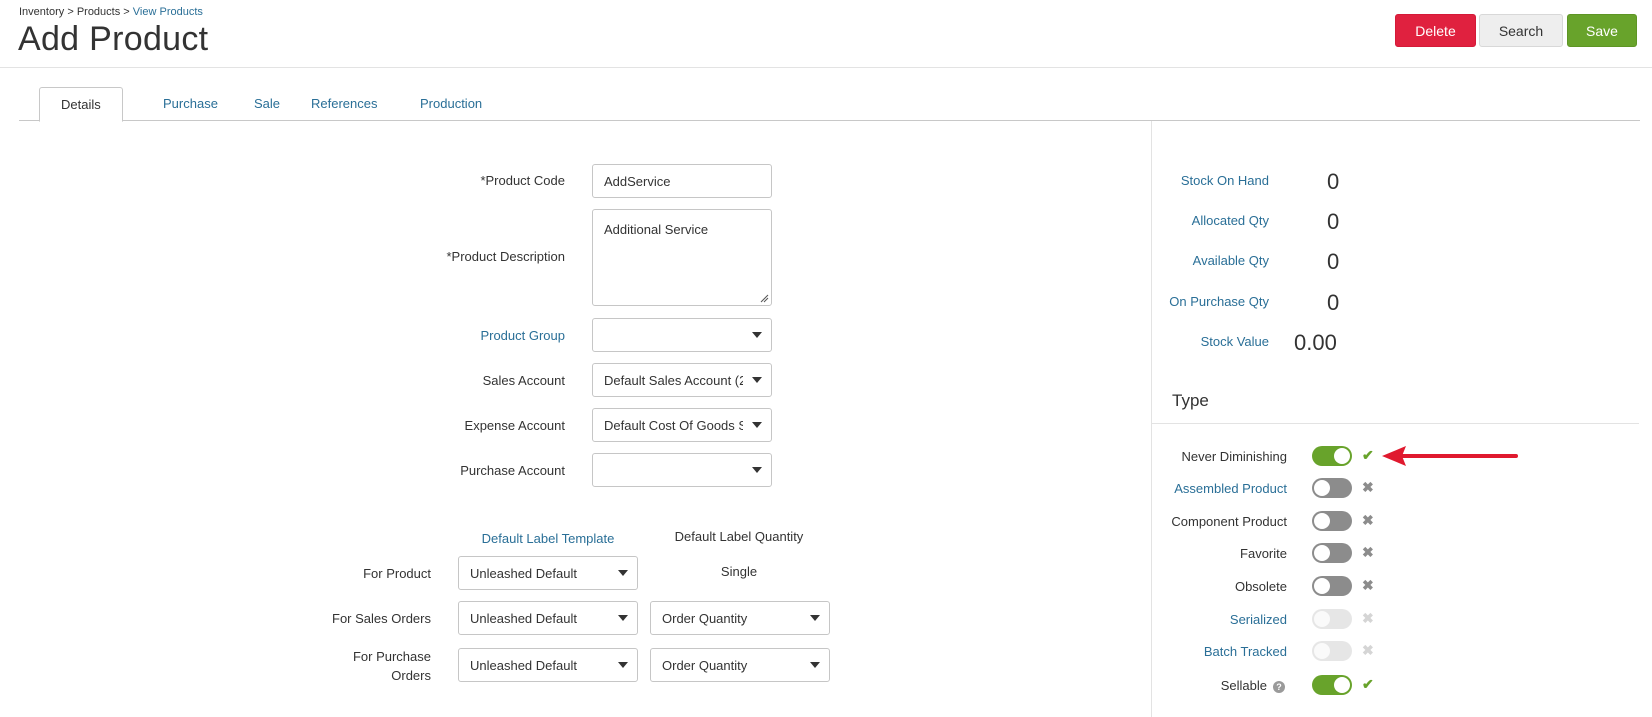 This screenshot has width=1652, height=717. I want to click on for-product-label: For Product, so click(397, 573).